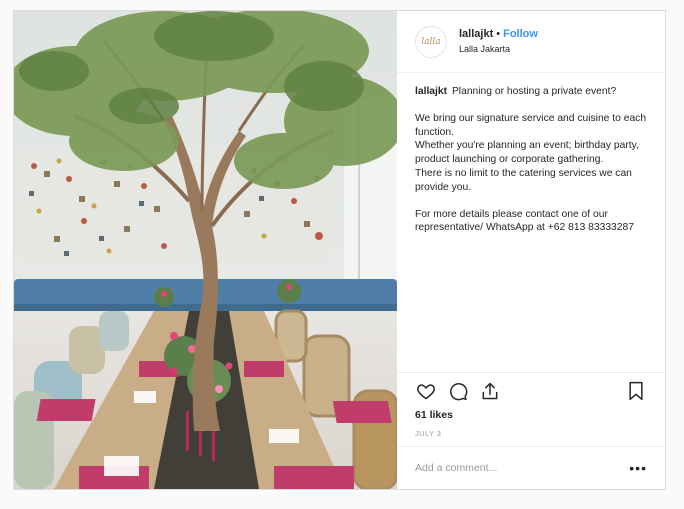 The image size is (684, 509). Describe the element at coordinates (531, 391) in the screenshot. I see `action-icons` at that location.